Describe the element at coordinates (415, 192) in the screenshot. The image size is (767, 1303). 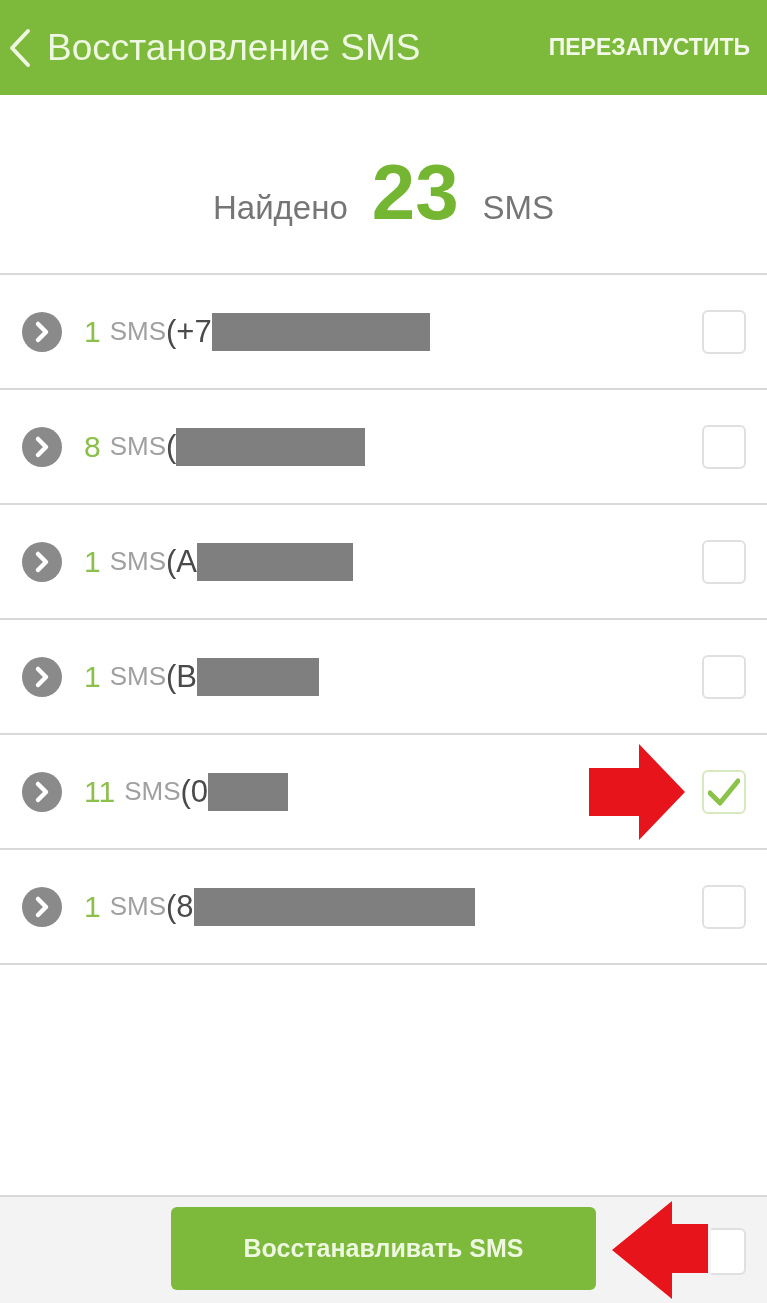
I see `found-count: 23` at that location.